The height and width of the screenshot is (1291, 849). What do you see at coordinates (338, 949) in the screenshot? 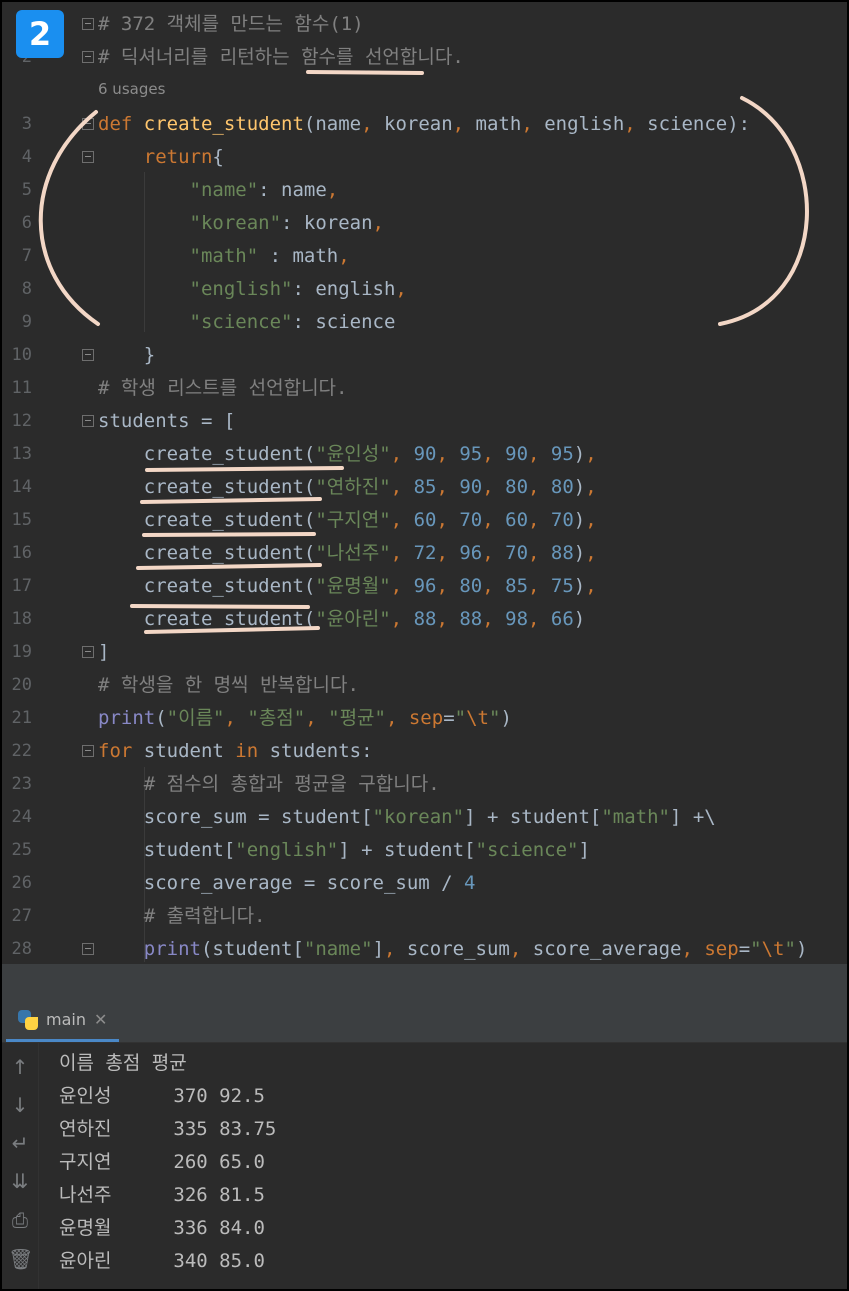
I see `code-token: "name"` at bounding box center [338, 949].